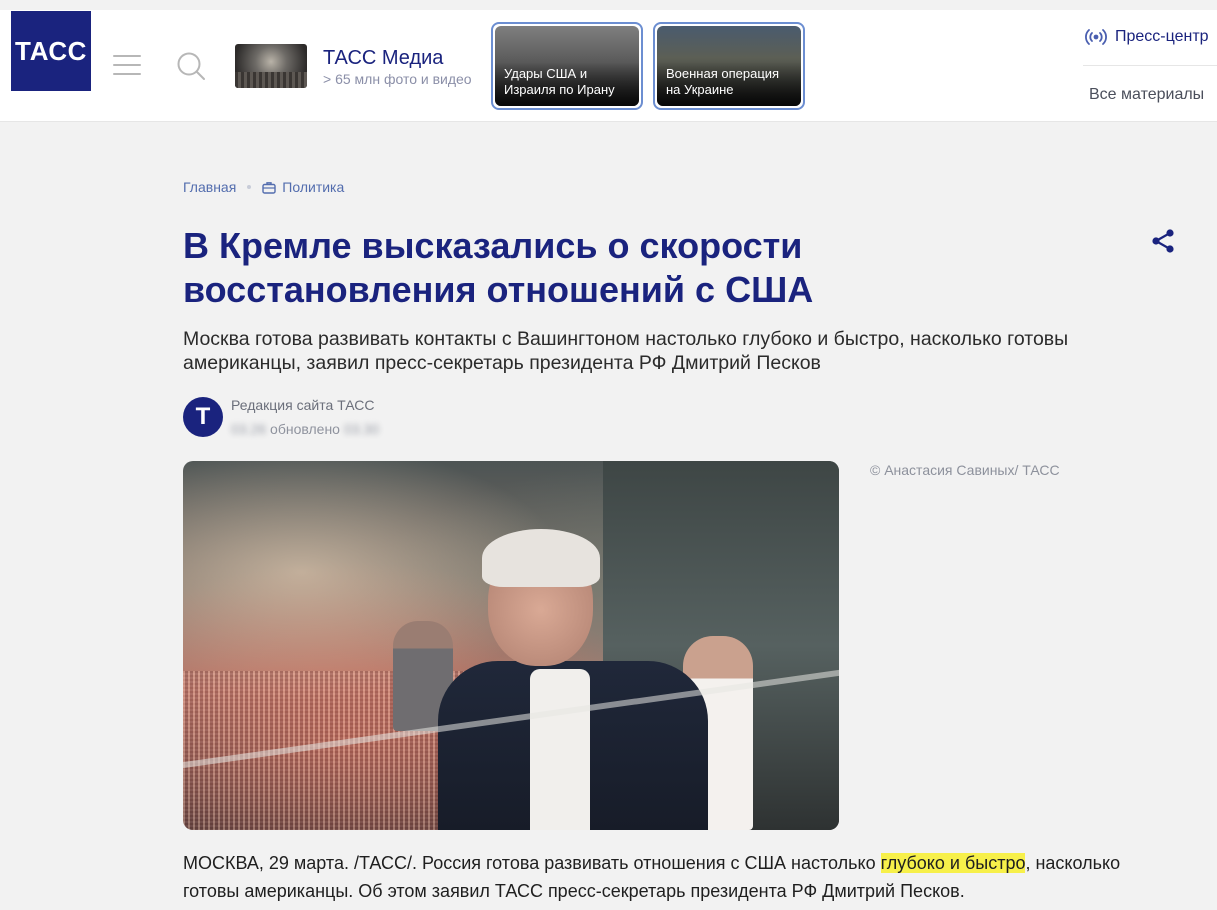 The width and height of the screenshot is (1217, 910). I want to click on photo-main-person, so click(573, 679).